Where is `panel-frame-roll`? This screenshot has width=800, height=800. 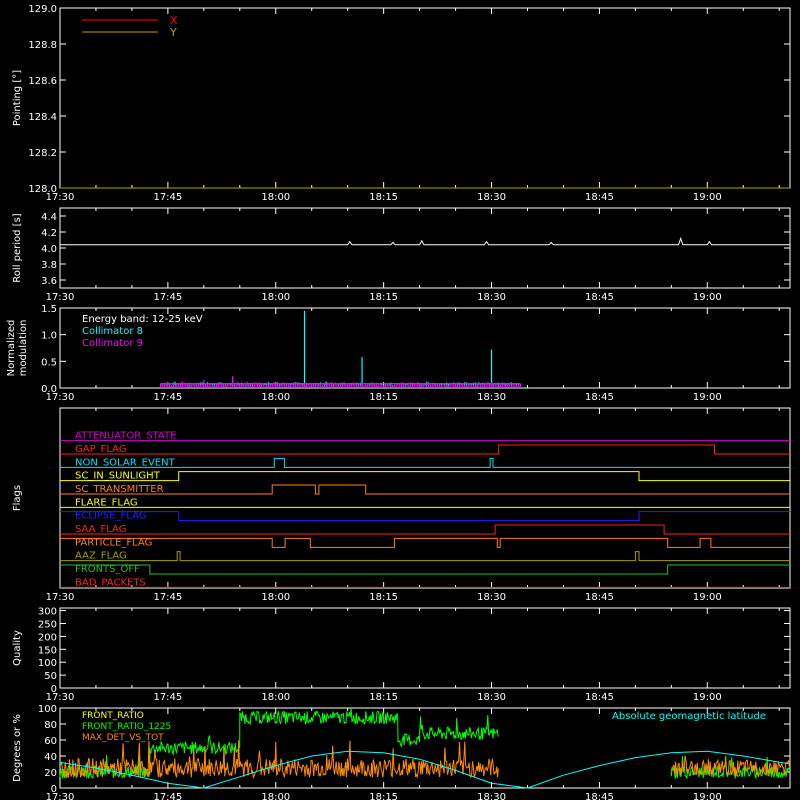
panel-frame-roll is located at coordinates (425, 248).